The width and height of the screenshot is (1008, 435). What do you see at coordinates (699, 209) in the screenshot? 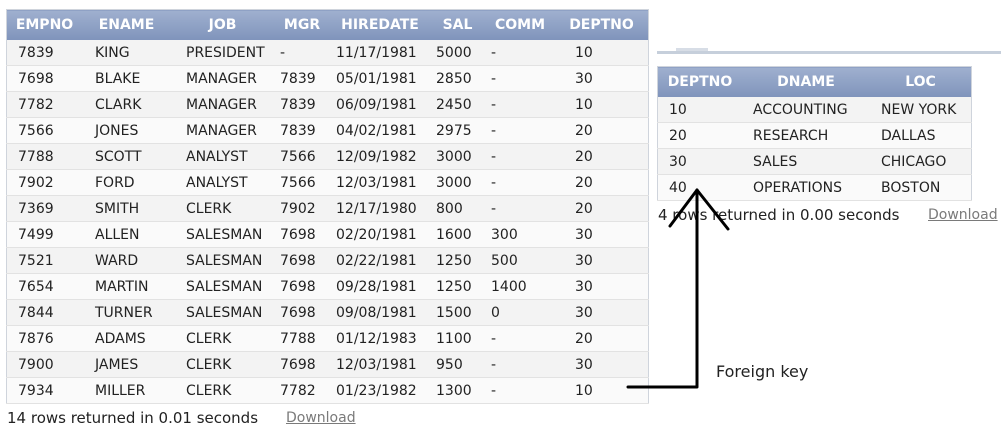
I see `foreign-key-arrowhead` at bounding box center [699, 209].